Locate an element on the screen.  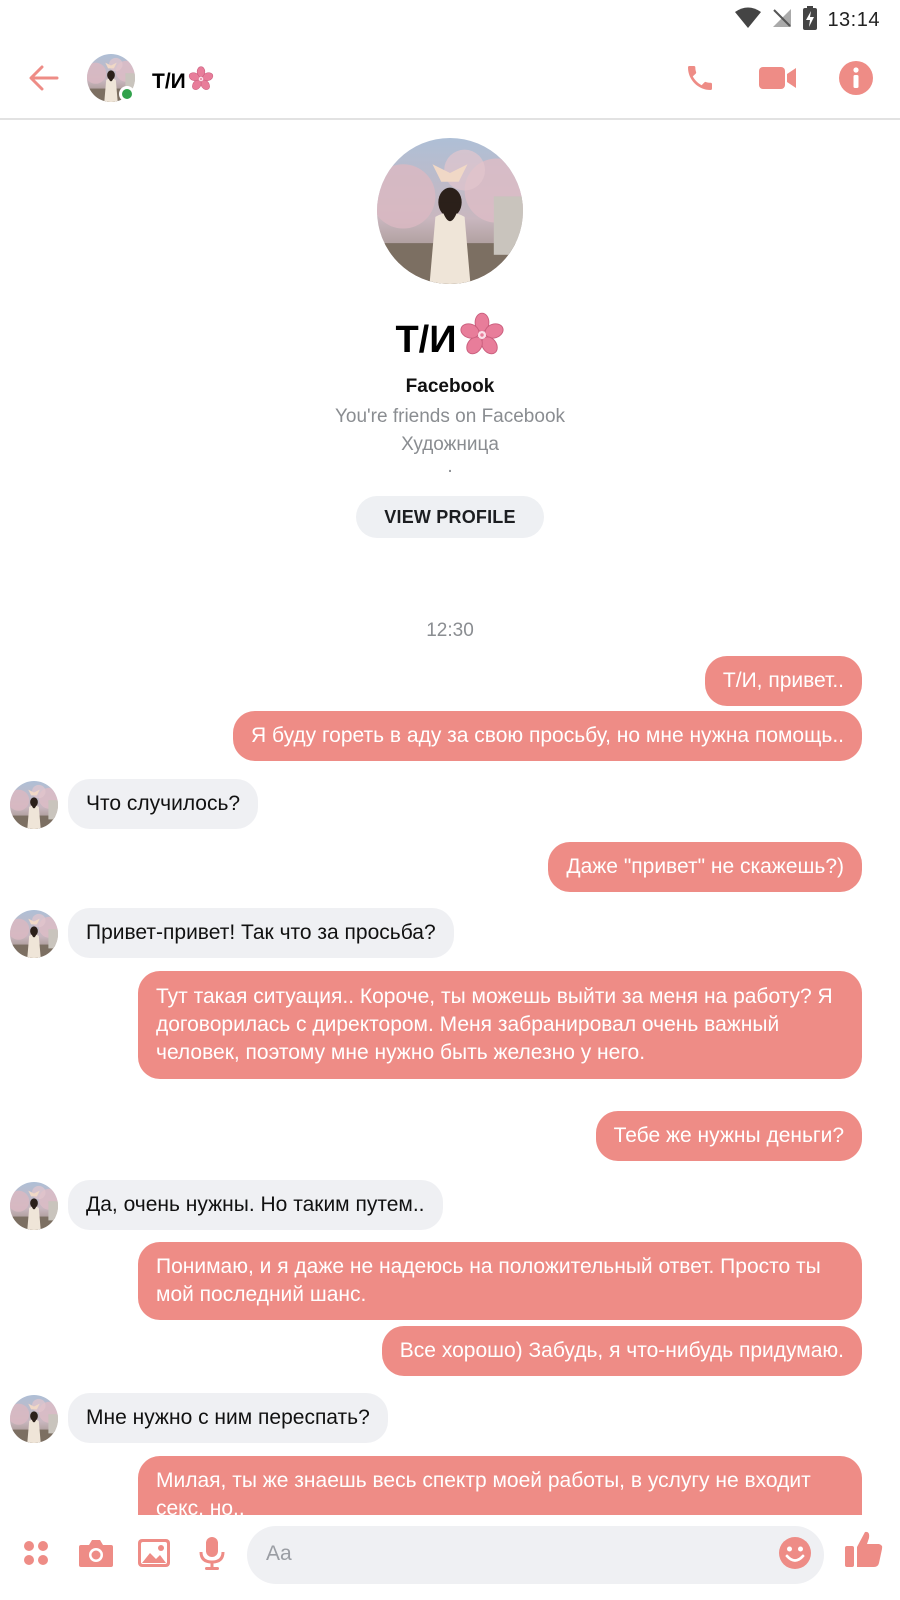
voice-message-button is located at coordinates (212, 1555).